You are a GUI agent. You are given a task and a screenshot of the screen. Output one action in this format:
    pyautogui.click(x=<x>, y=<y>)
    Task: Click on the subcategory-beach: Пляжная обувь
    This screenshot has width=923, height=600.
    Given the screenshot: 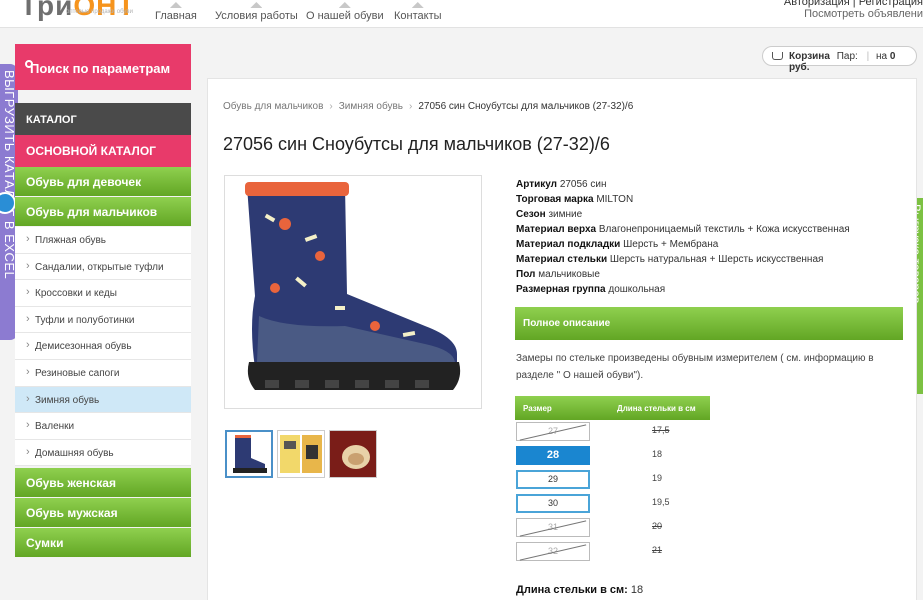 What is the action you would take?
    pyautogui.click(x=103, y=240)
    